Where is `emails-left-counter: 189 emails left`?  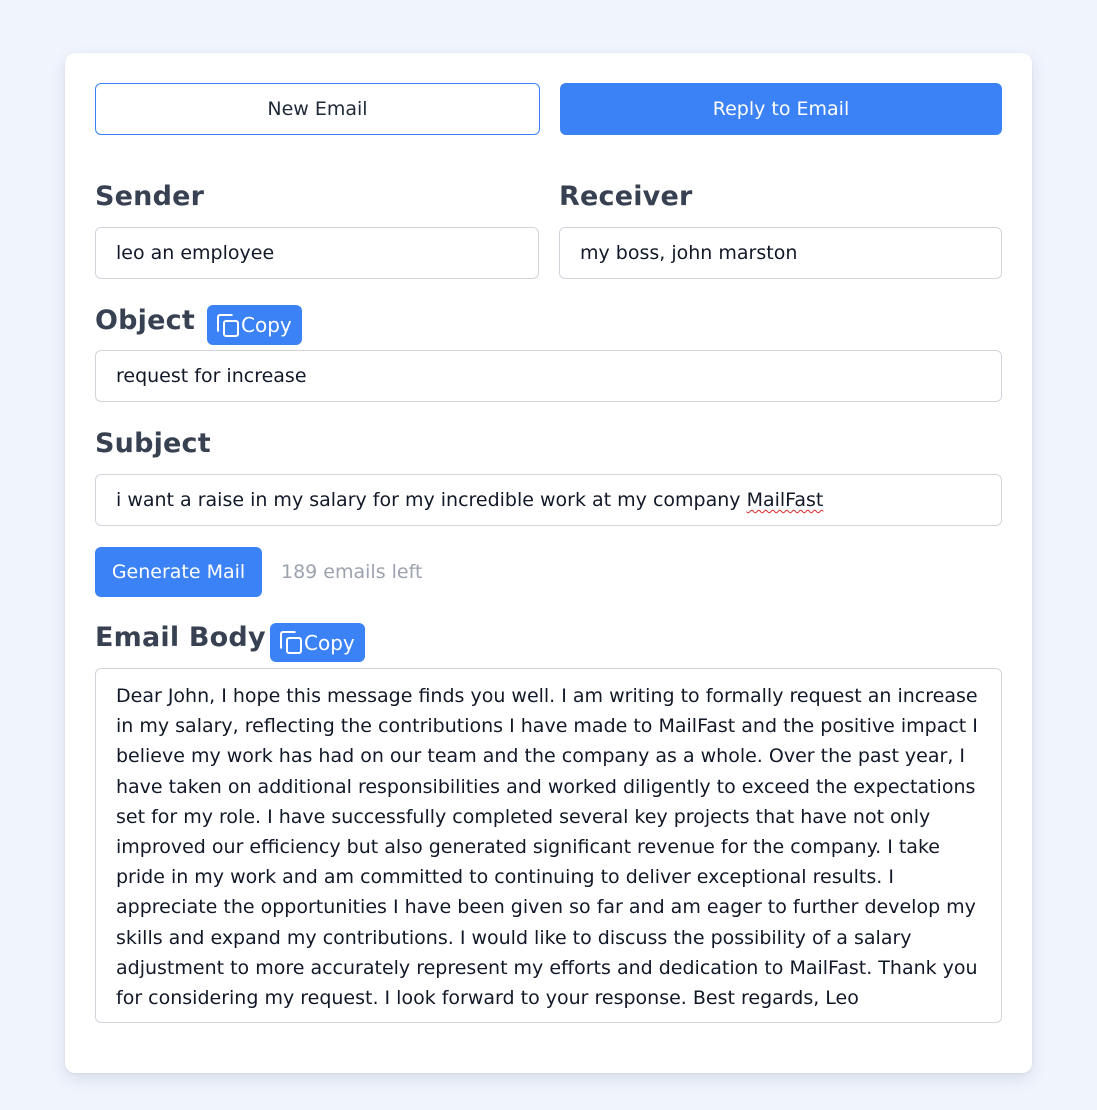 emails-left-counter: 189 emails left is located at coordinates (352, 572).